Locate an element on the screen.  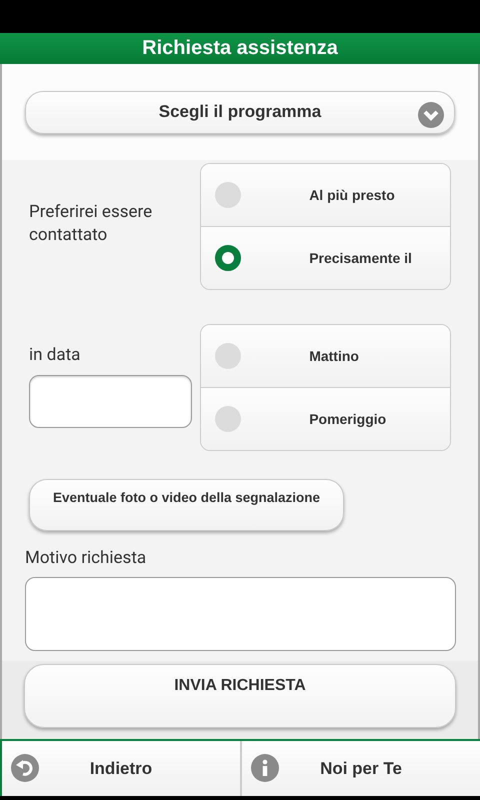
radio-option: Precisamente il is located at coordinates (325, 257).